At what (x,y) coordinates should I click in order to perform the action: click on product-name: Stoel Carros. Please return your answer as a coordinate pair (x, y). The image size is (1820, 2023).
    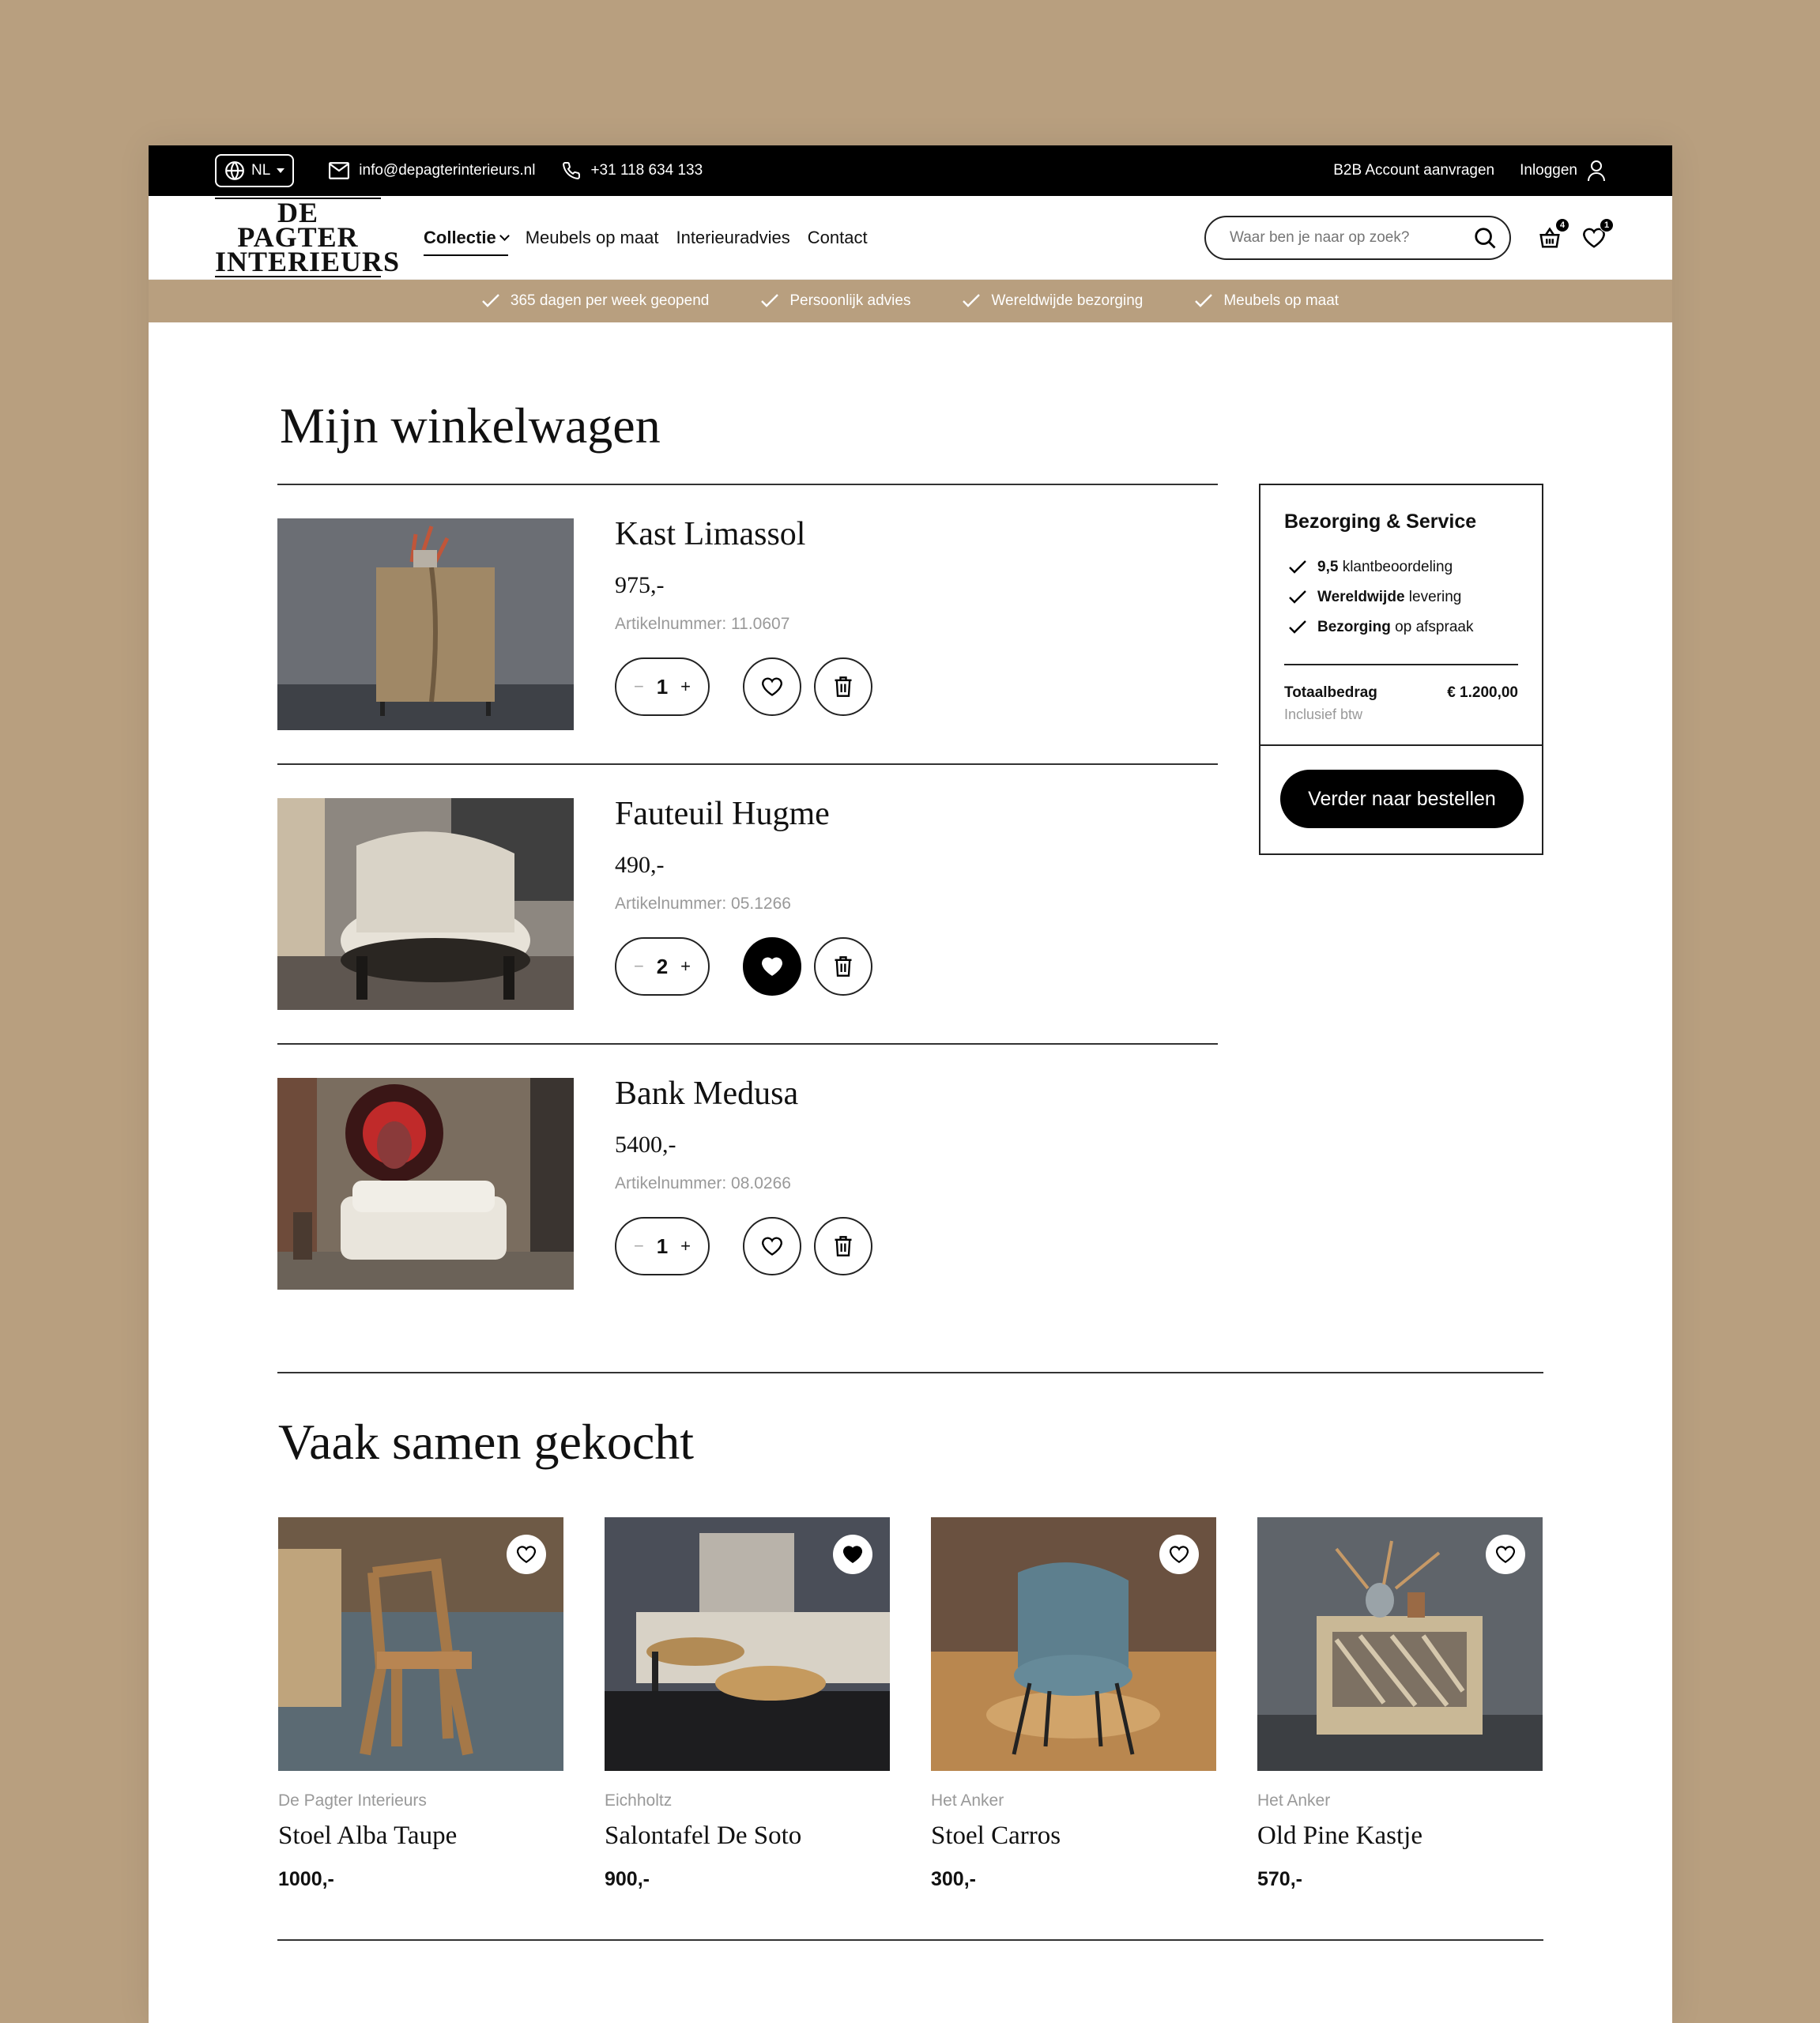
    Looking at the image, I should click on (1073, 1836).